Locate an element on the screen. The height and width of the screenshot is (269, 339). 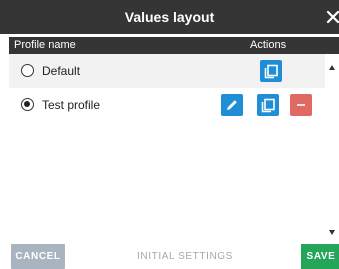
triangle-up-icon is located at coordinates (332, 67).